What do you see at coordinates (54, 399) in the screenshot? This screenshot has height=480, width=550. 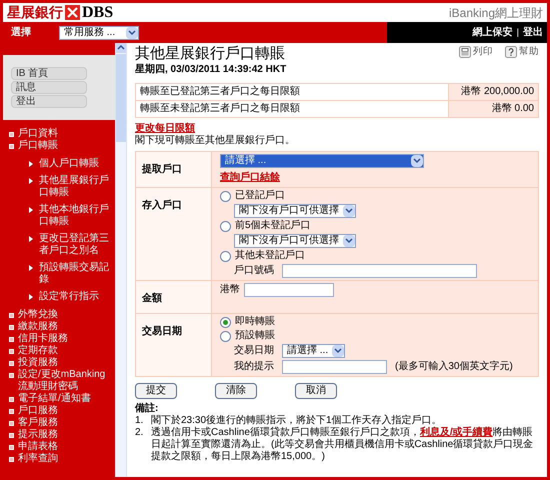 I see `menu-item: 電子結單/通知書` at bounding box center [54, 399].